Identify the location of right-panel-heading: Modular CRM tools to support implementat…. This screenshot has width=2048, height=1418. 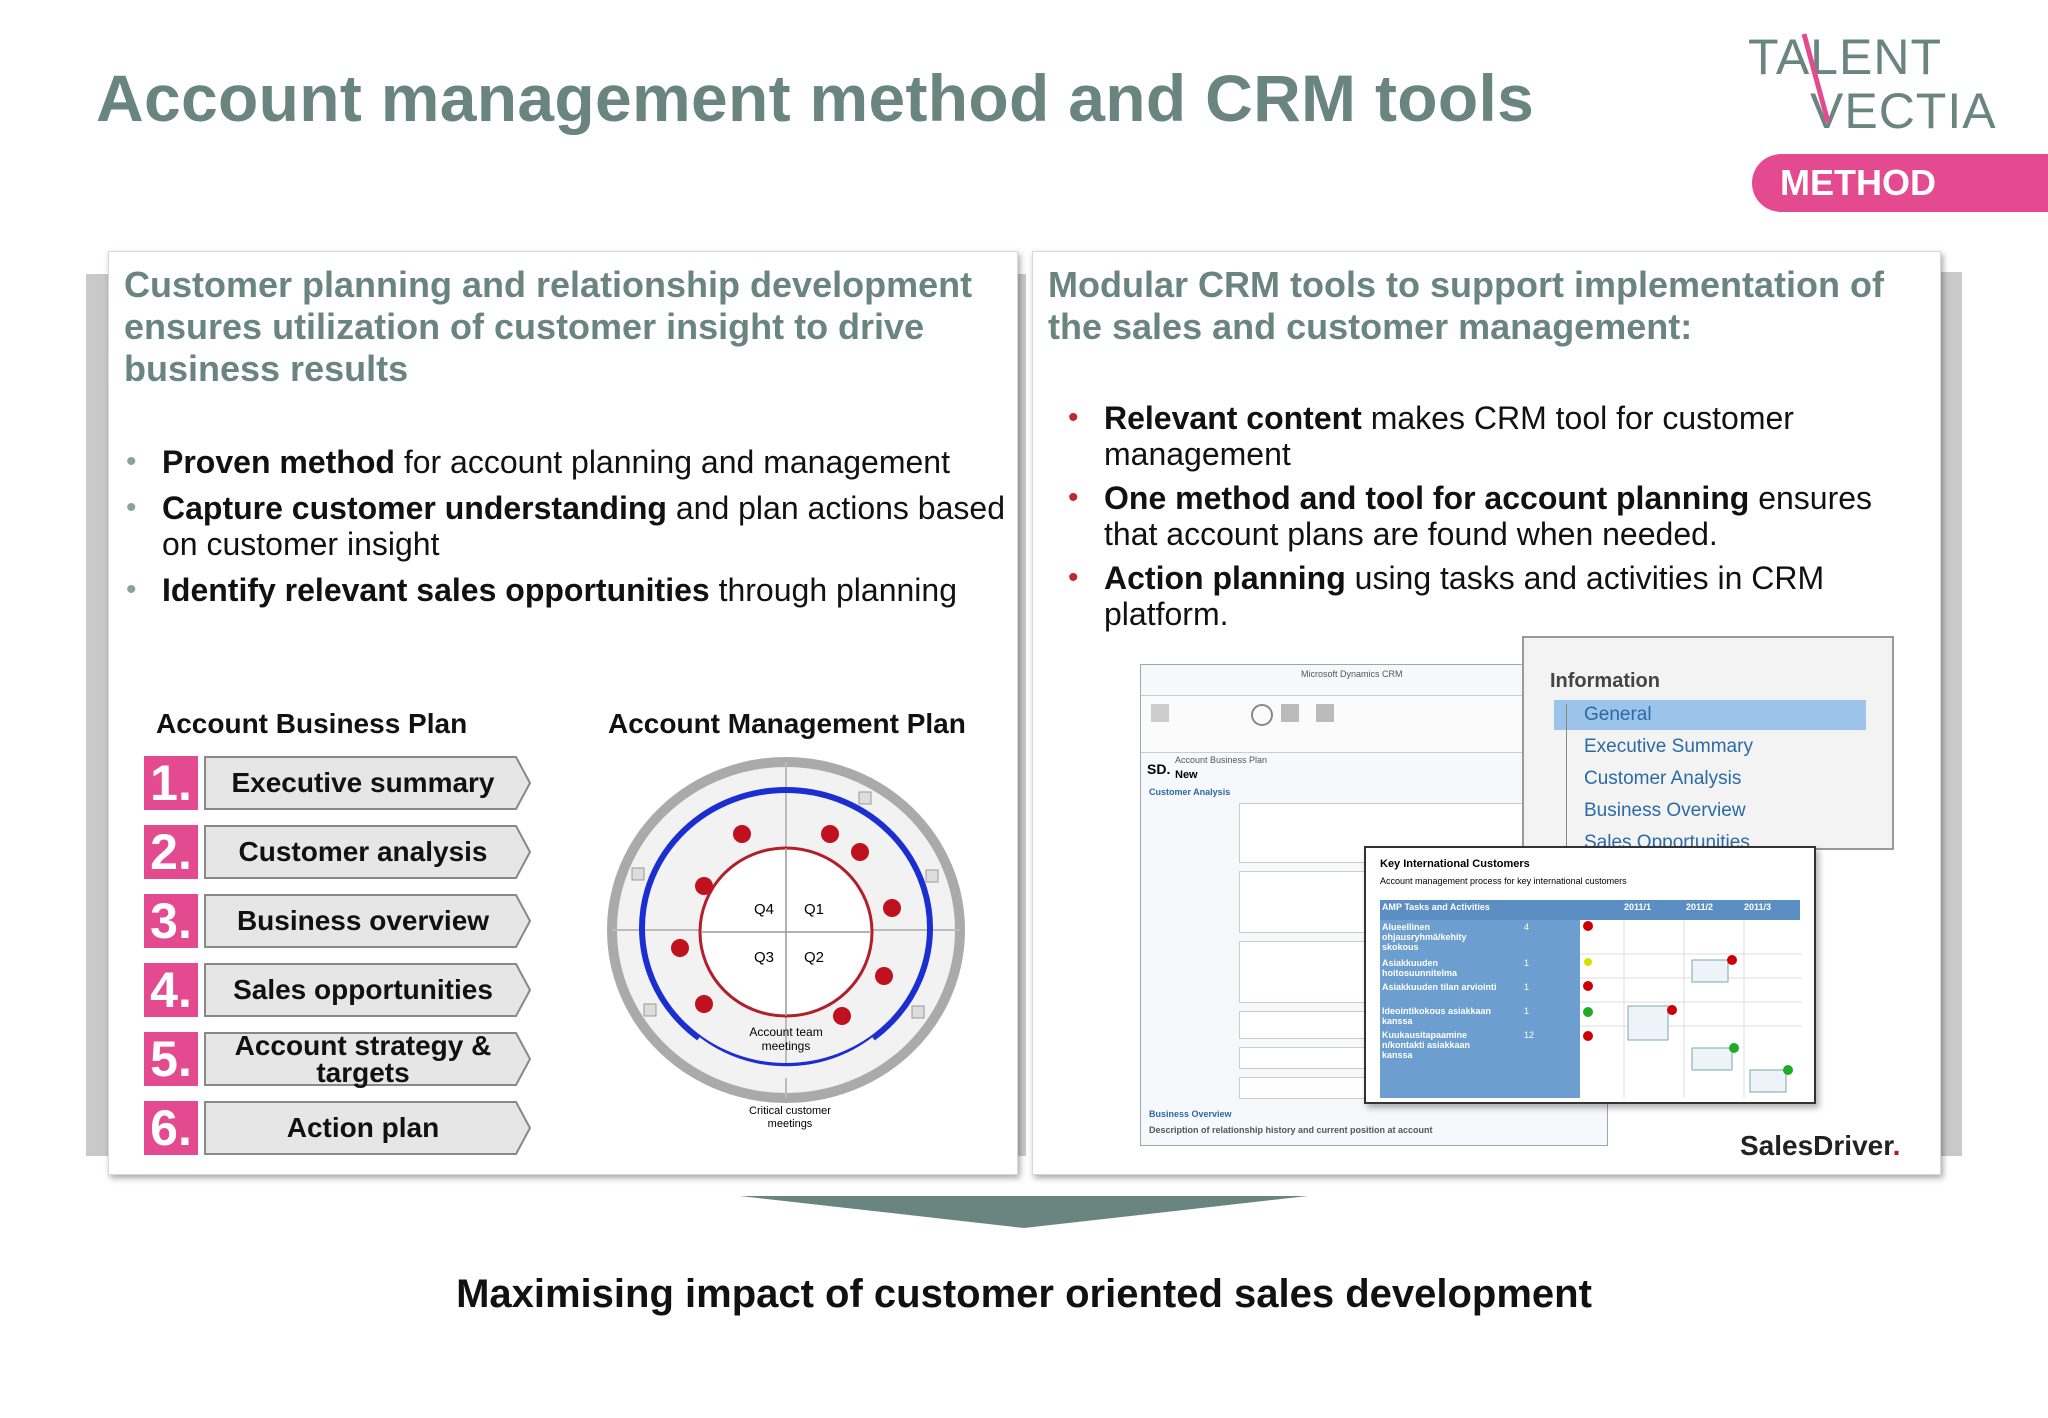
(1466, 305).